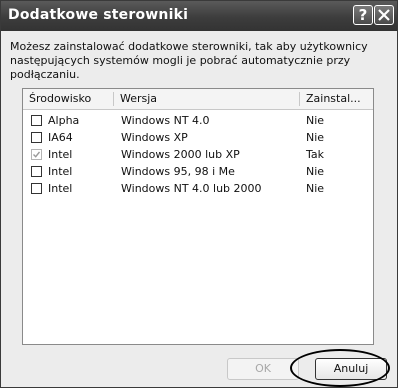  I want to click on cell-environment: IA64, so click(60, 137).